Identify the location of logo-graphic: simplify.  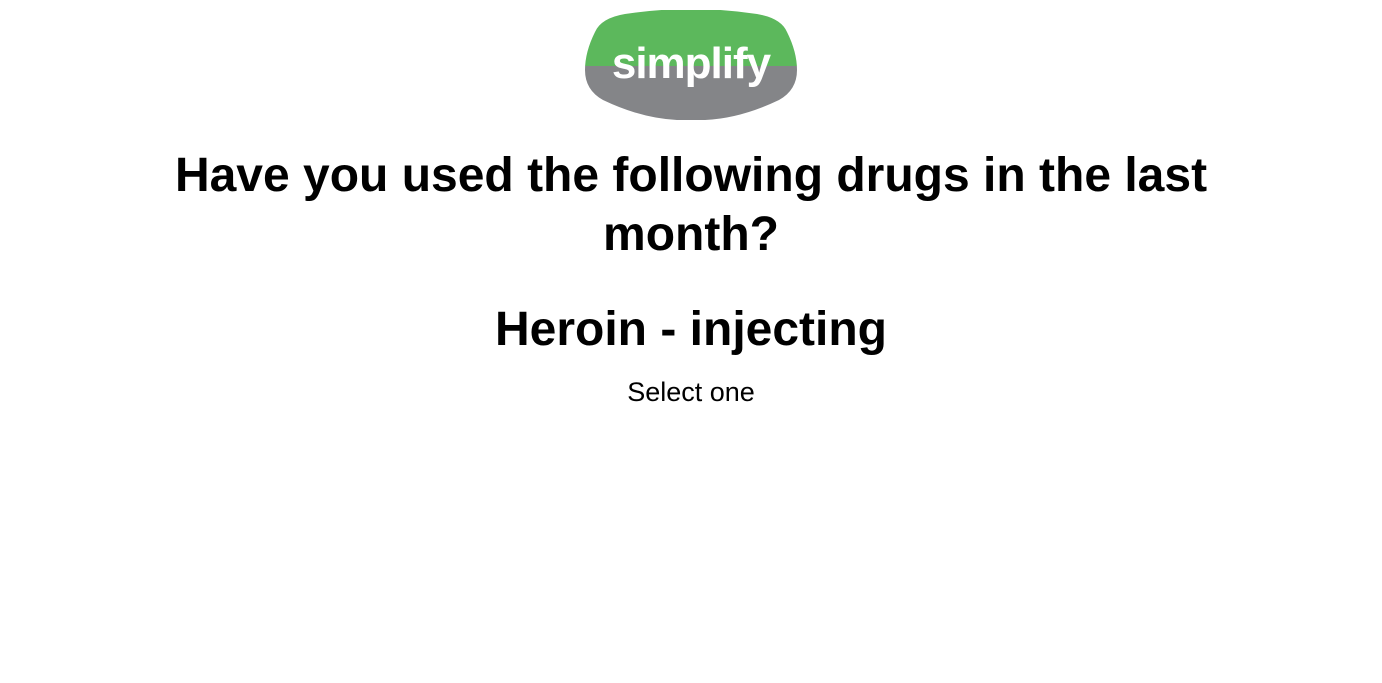
(691, 65).